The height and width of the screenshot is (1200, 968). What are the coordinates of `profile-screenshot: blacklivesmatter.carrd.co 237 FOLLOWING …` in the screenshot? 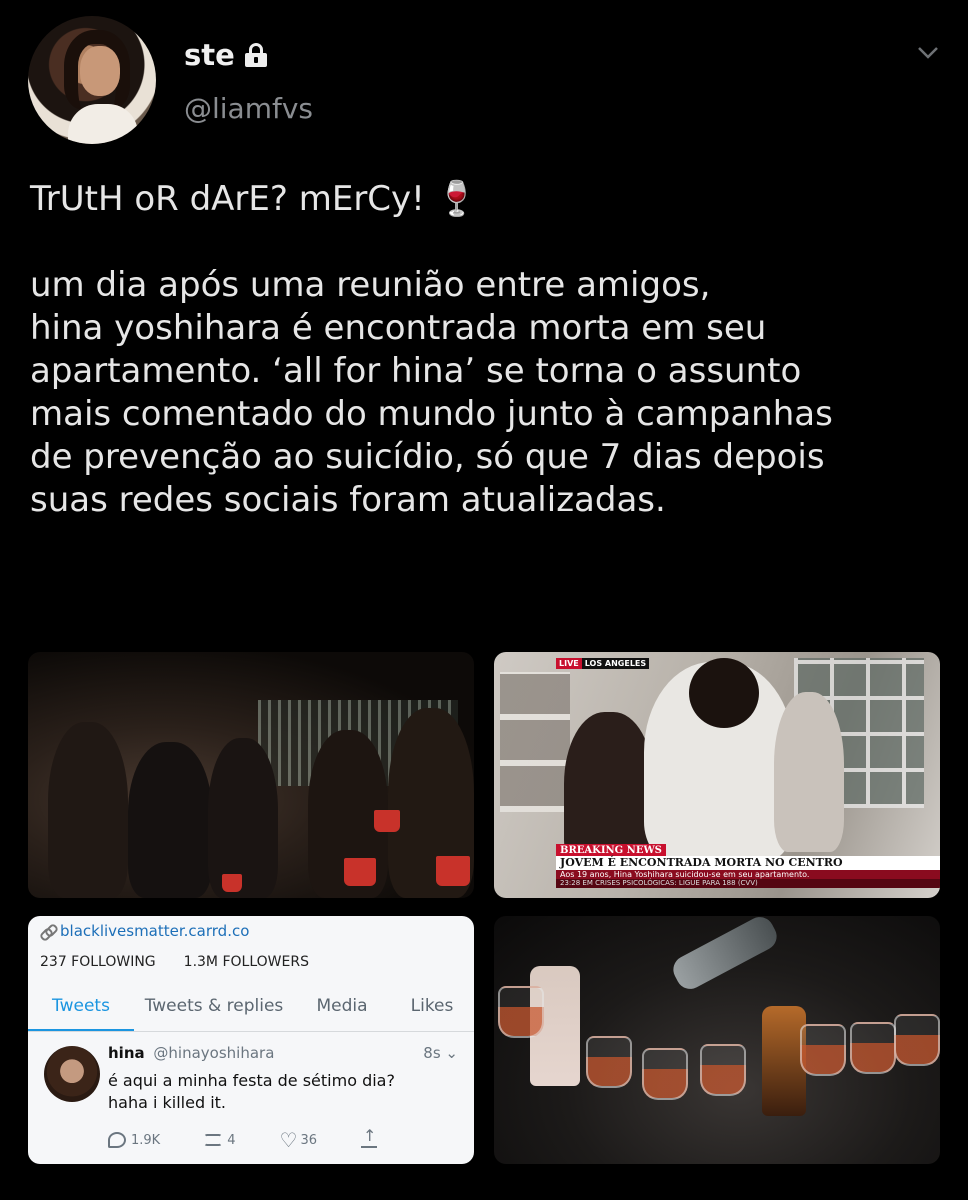 It's located at (251, 1040).